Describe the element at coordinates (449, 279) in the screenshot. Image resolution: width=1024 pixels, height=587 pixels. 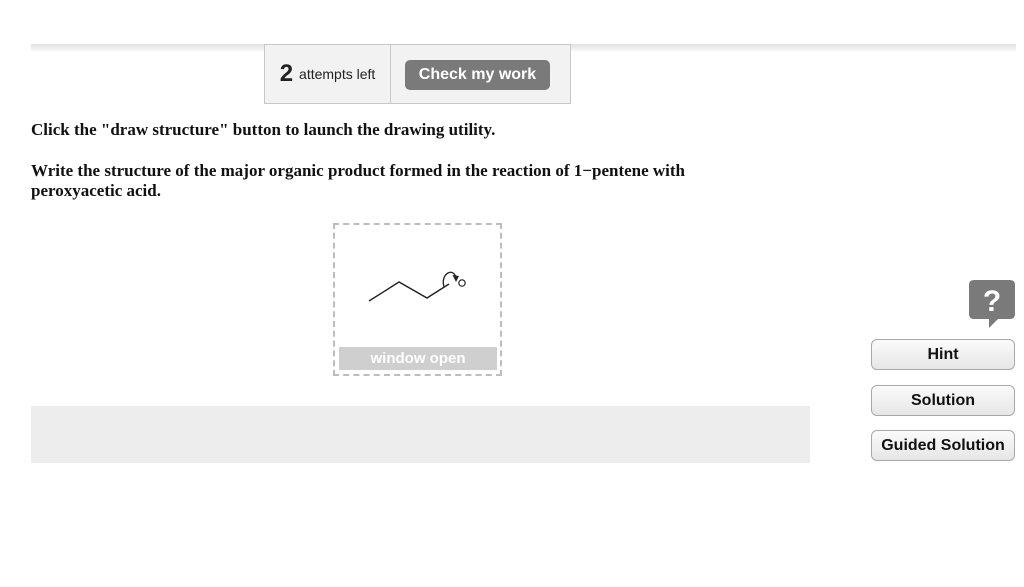
I see `arrow-curve` at that location.